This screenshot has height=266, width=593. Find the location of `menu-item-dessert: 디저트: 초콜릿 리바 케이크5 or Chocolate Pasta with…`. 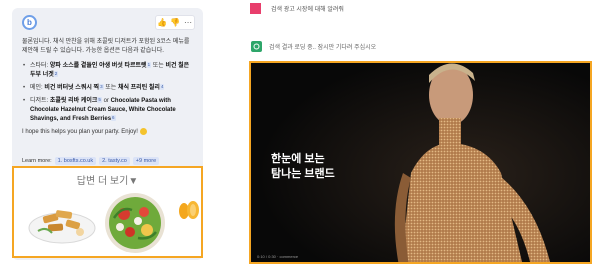

menu-item-dessert: 디저트: 초콜릿 리바 케이크5 or Chocolate Pasta with… is located at coordinates (108, 110).